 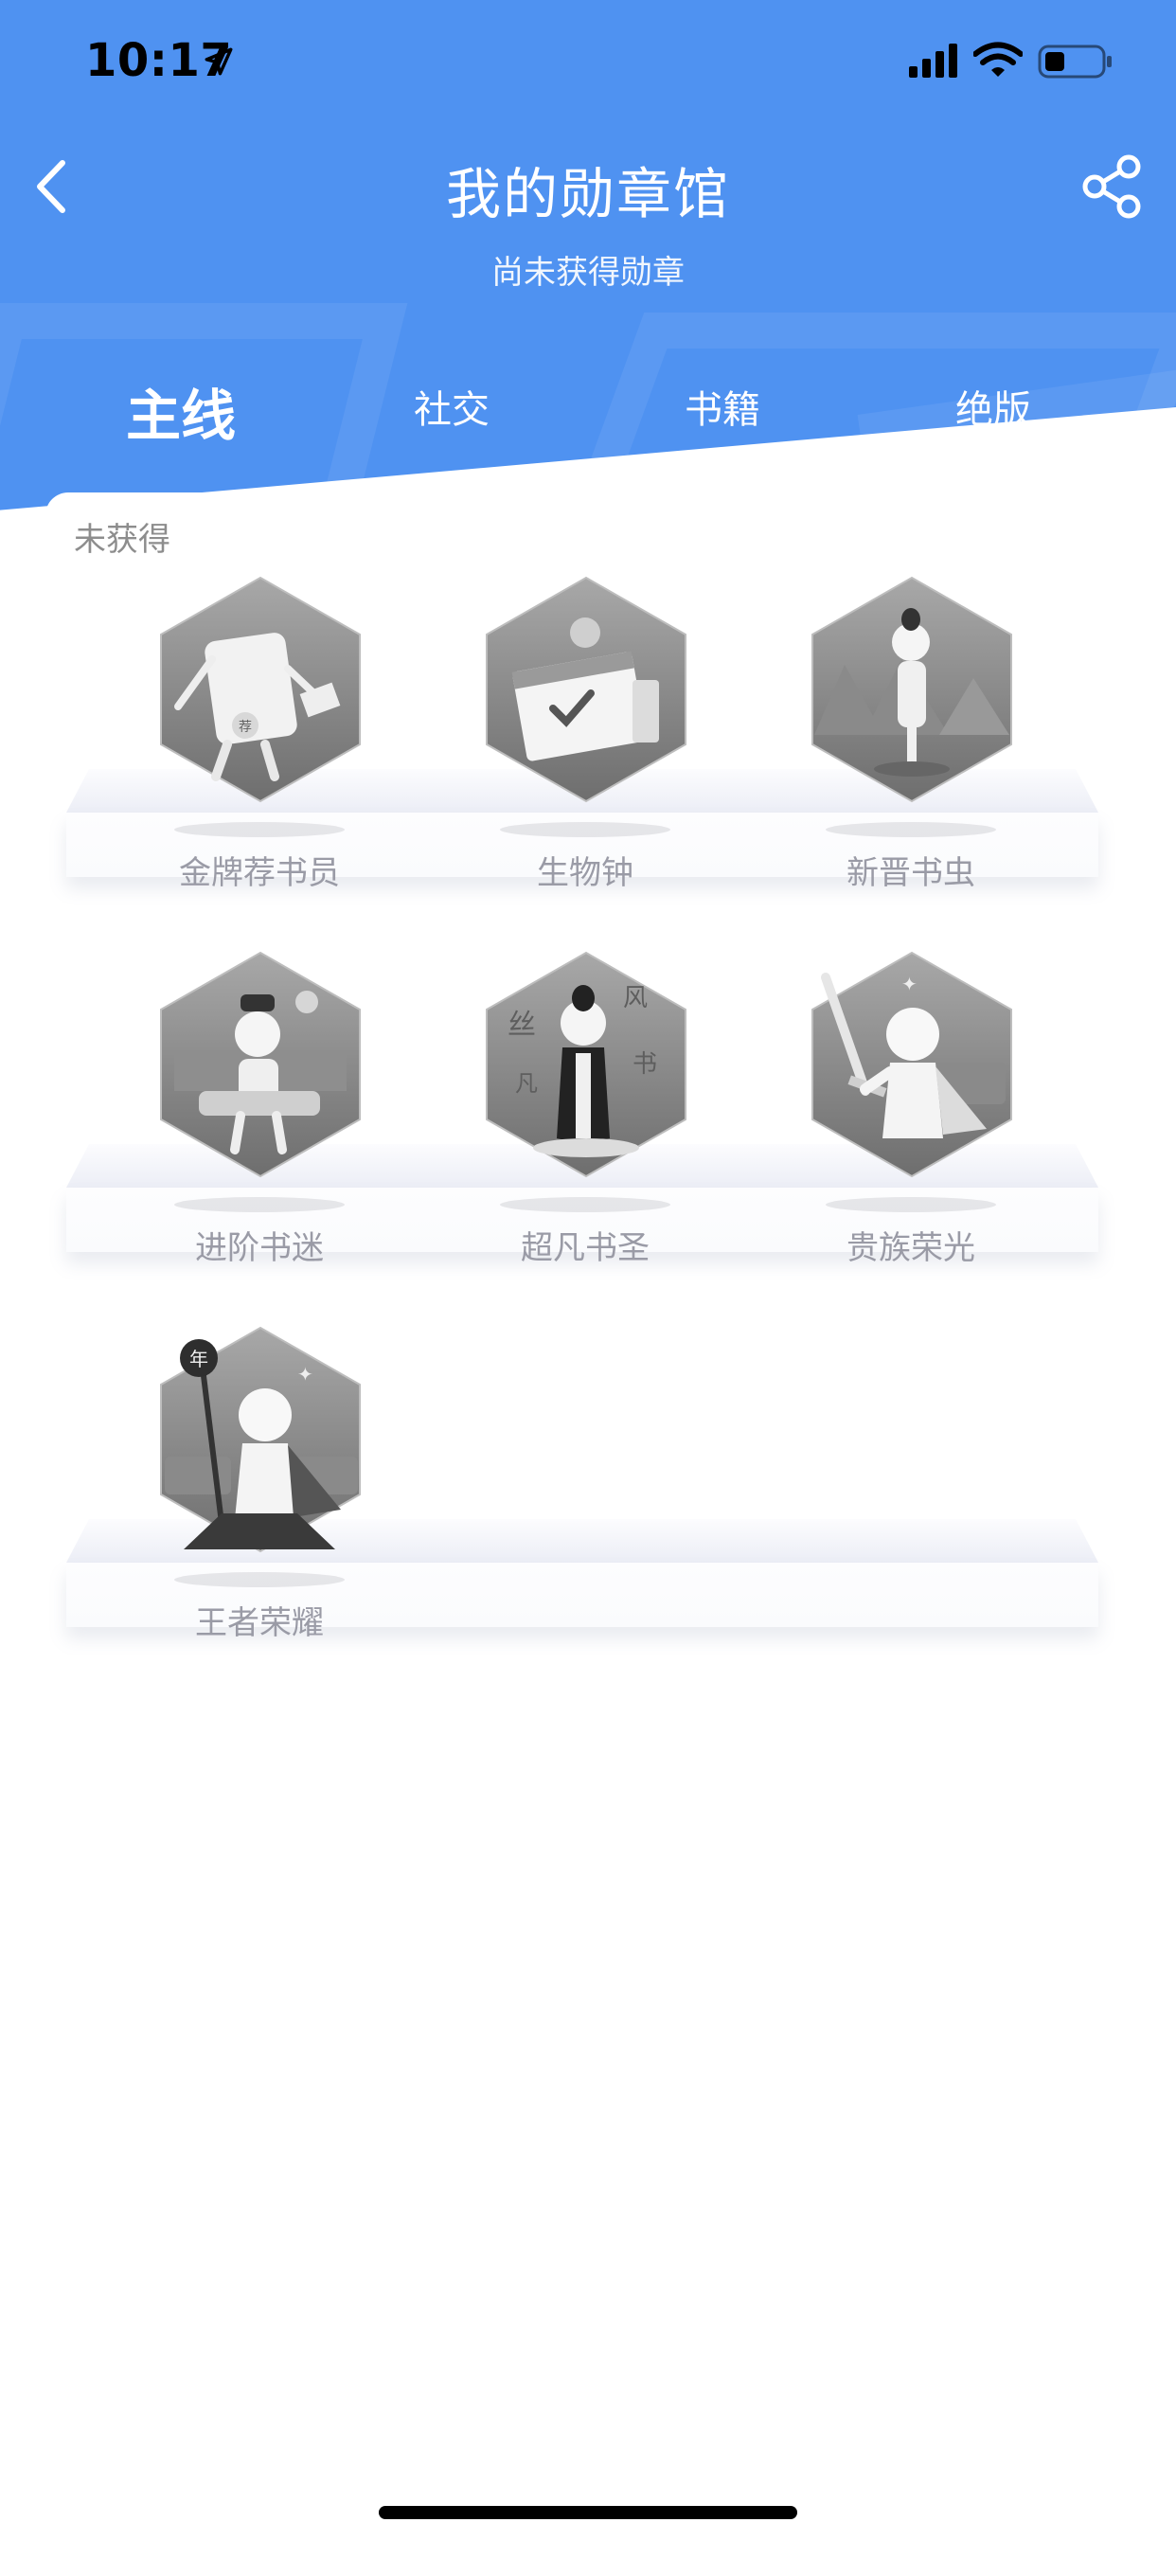 I want to click on scholar-scroll-badge-icon, so click(x=260, y=1064).